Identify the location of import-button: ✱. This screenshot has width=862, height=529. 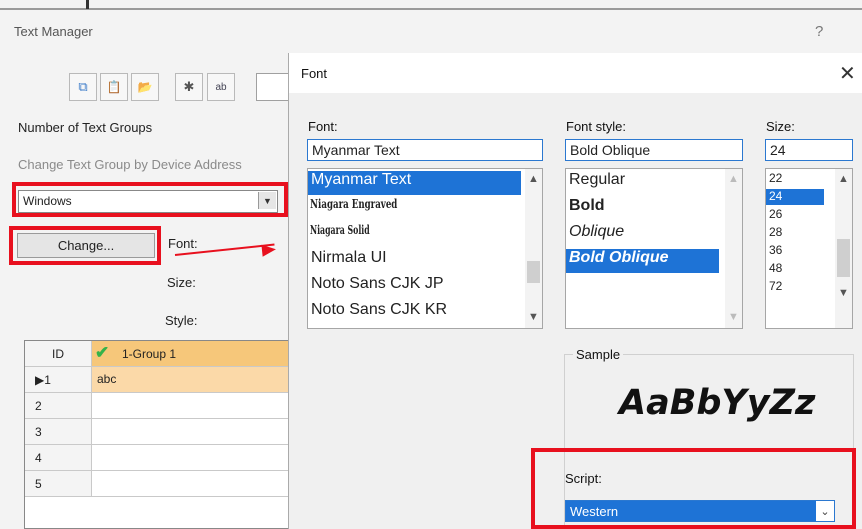
(189, 87).